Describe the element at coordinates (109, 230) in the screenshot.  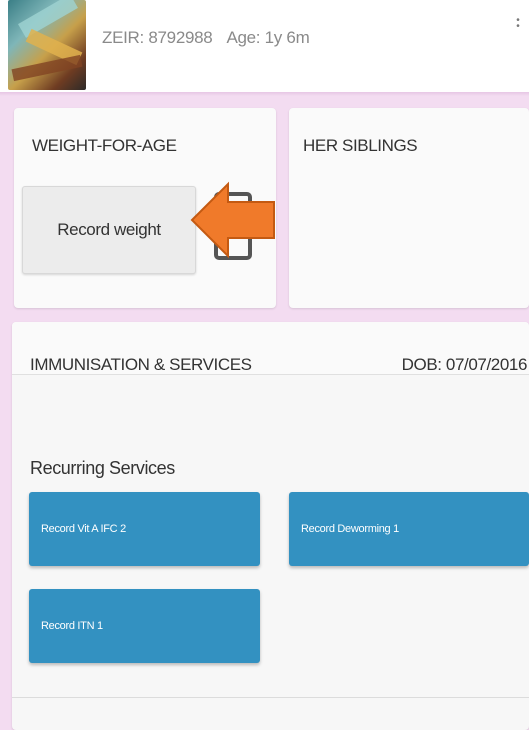
I see `record-weight-button: Record weight` at that location.